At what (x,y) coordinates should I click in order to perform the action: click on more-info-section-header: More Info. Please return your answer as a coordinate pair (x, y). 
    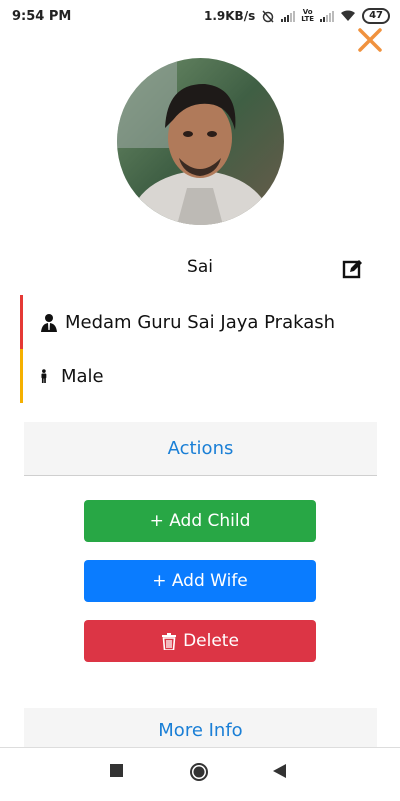
    Looking at the image, I should click on (200, 730).